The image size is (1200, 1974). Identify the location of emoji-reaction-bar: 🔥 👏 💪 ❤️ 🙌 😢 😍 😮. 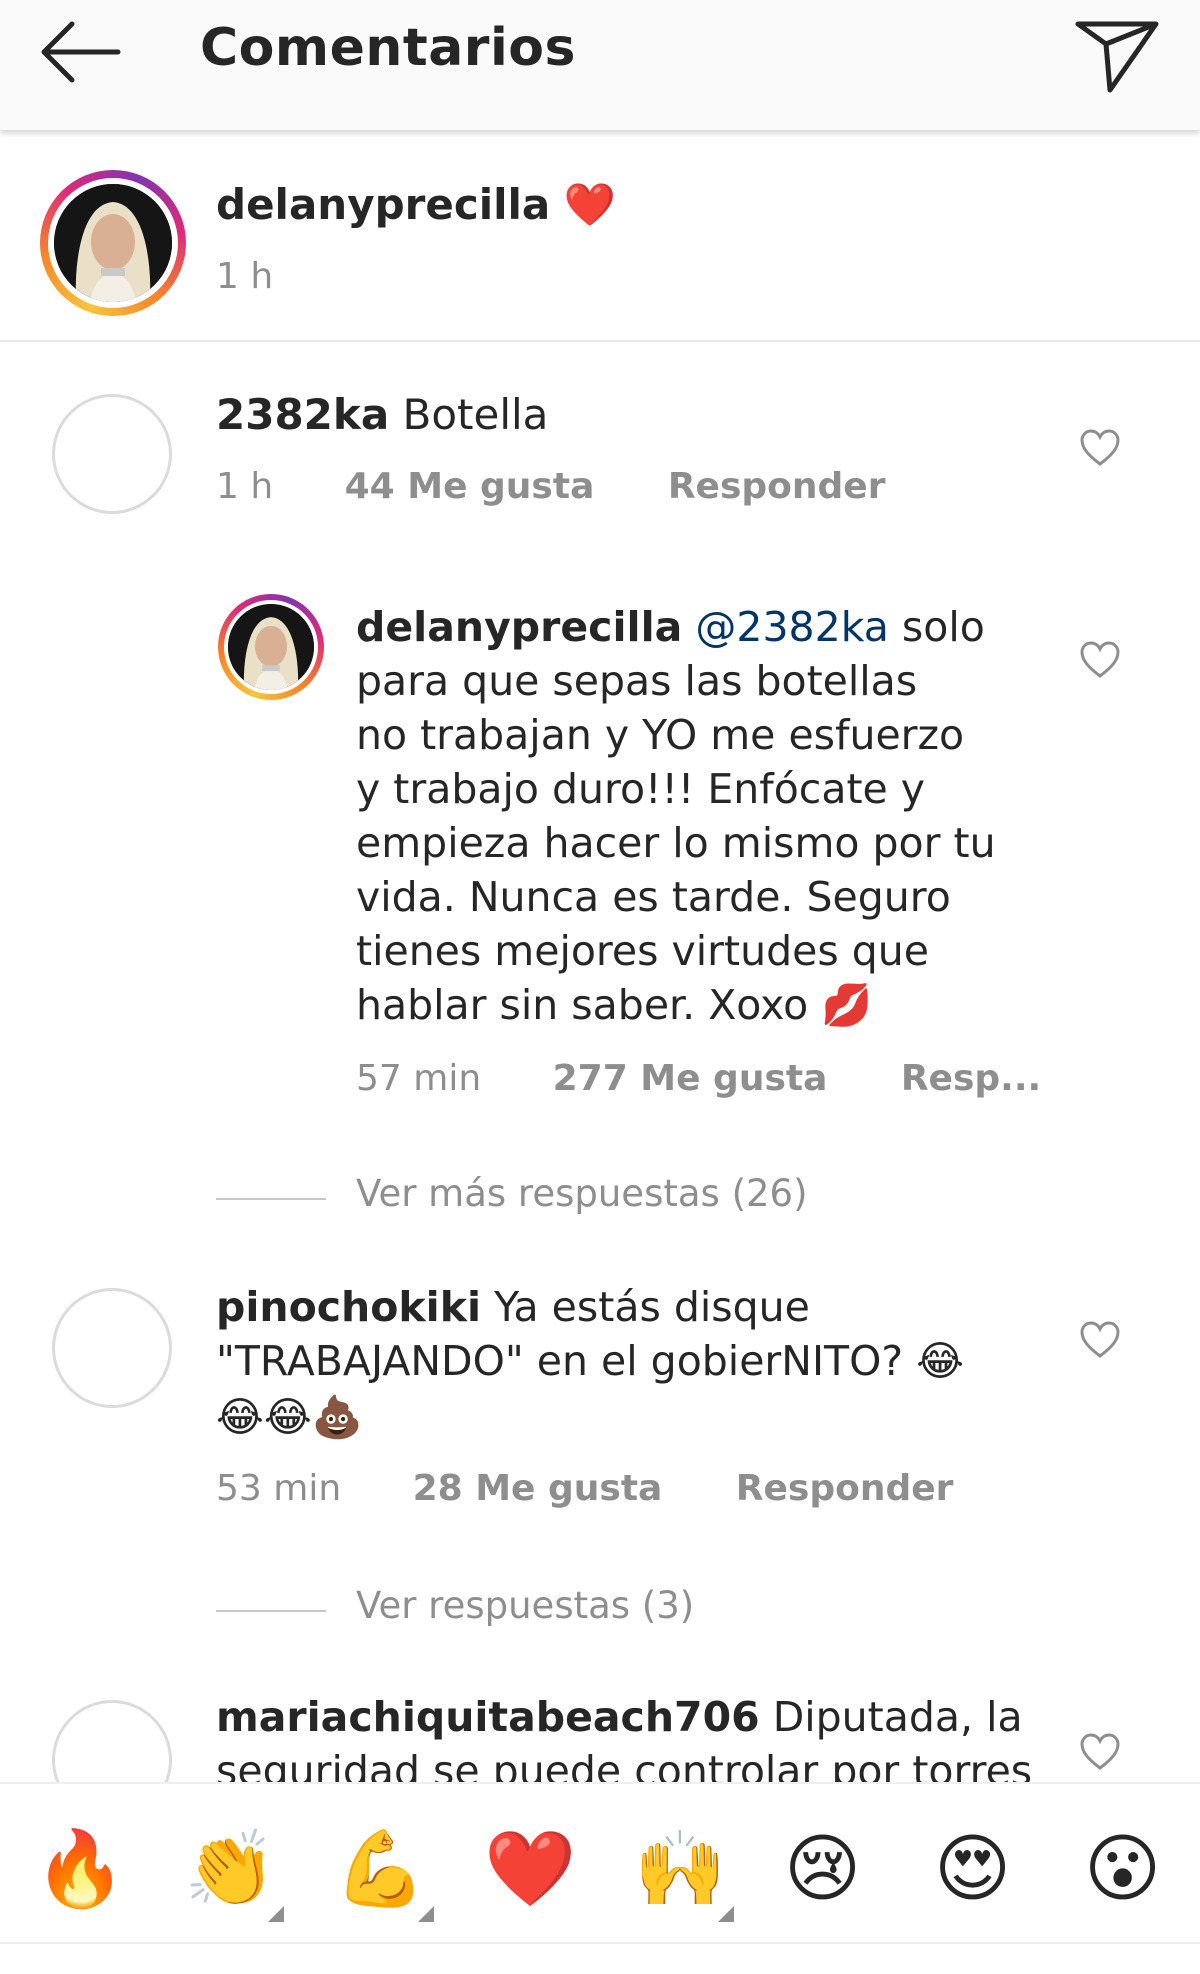
(600, 1863).